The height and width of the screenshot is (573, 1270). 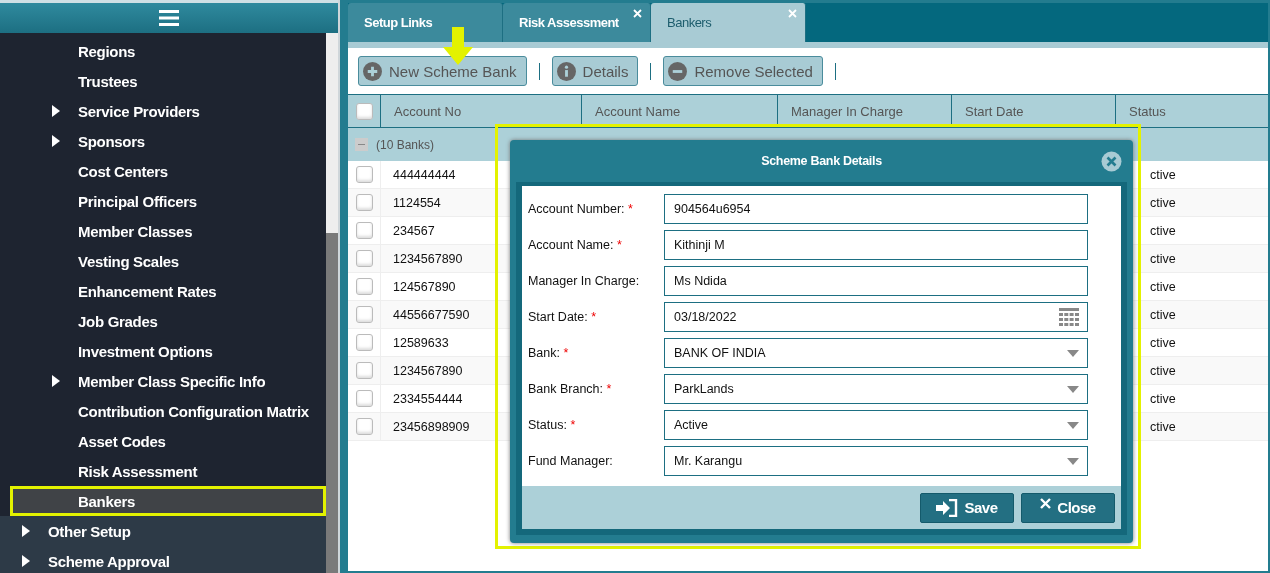 What do you see at coordinates (163, 471) in the screenshot?
I see `sidebar-item: Risk Assessment` at bounding box center [163, 471].